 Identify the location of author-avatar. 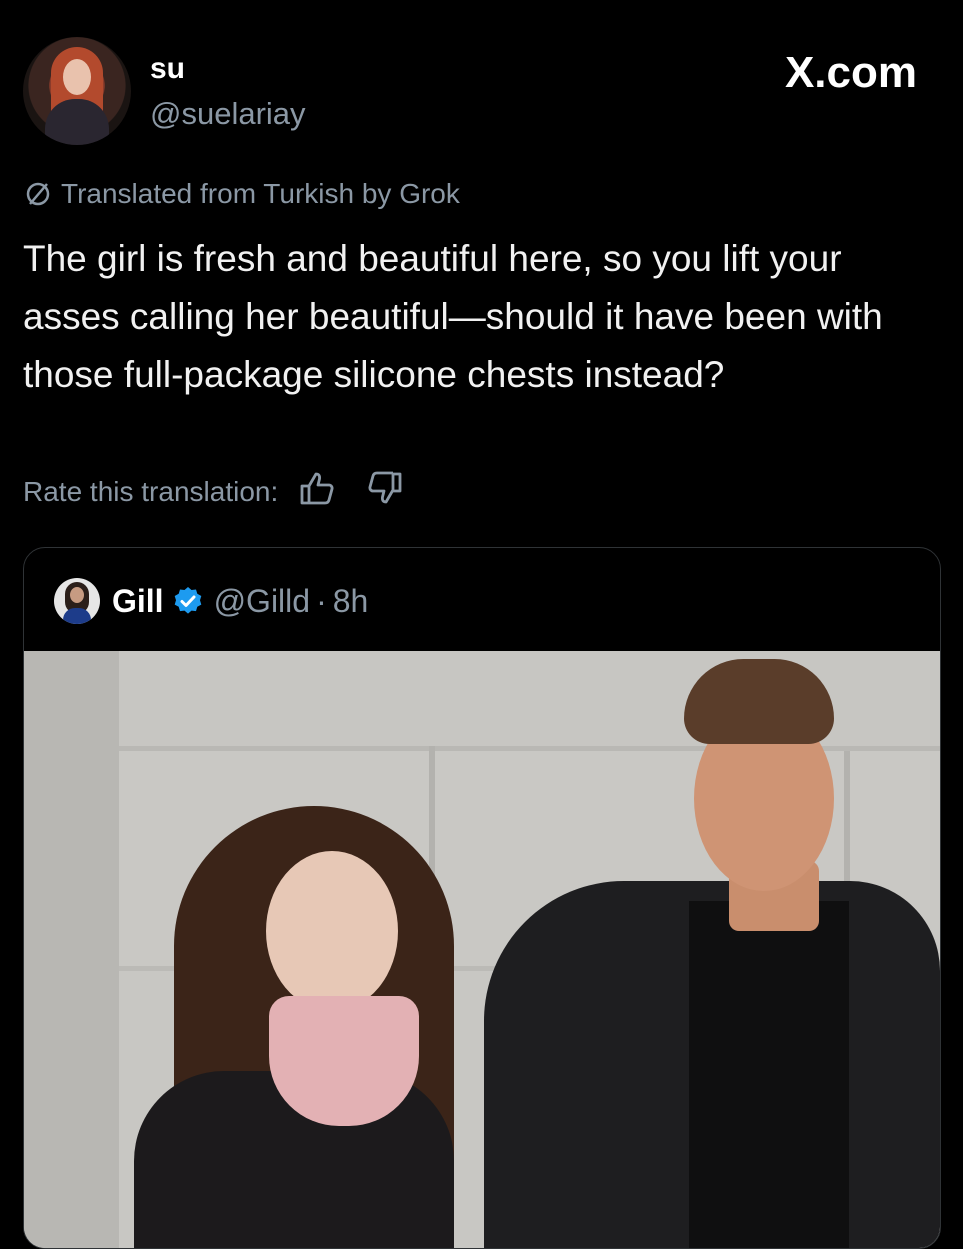
(77, 91).